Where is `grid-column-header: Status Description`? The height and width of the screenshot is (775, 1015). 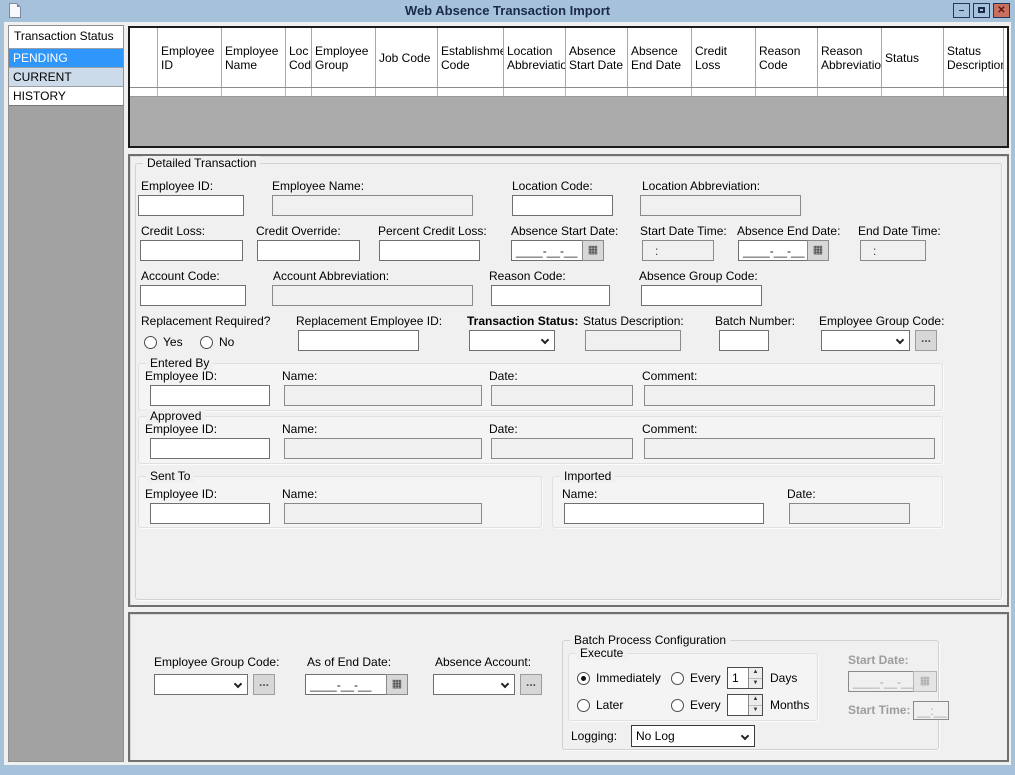 grid-column-header: Status Description is located at coordinates (974, 57).